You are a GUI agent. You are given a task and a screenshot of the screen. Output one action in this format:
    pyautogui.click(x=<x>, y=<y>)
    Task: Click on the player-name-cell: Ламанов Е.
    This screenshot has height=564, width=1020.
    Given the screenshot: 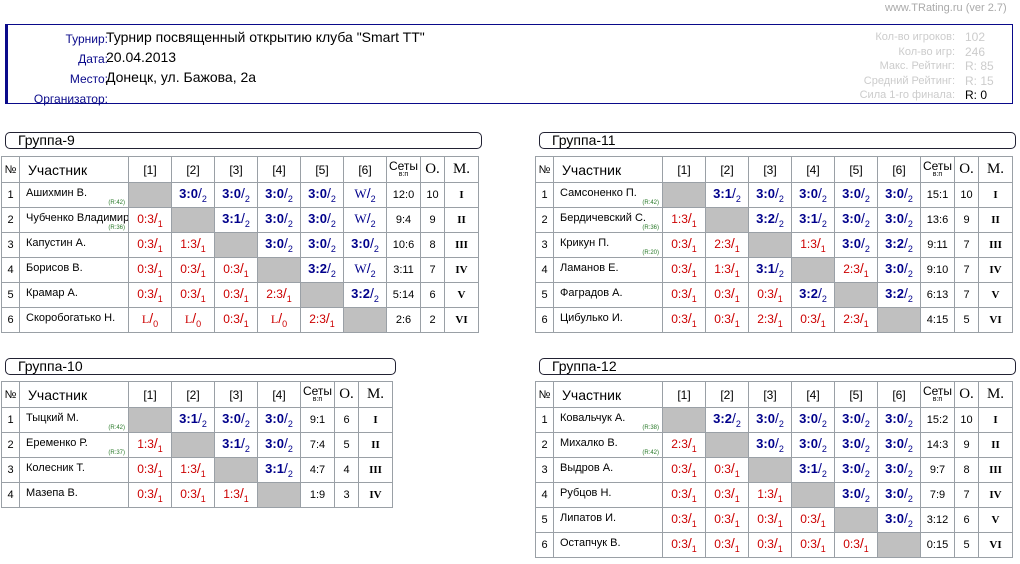 What is the action you would take?
    pyautogui.click(x=608, y=270)
    